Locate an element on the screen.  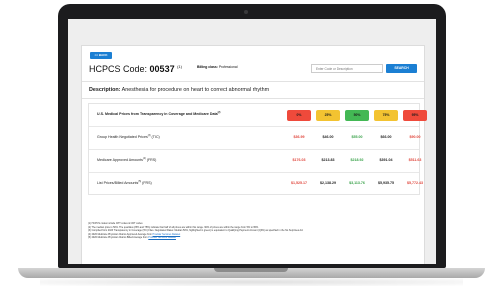
price-cell: $391.04 is located at coordinates (386, 160).